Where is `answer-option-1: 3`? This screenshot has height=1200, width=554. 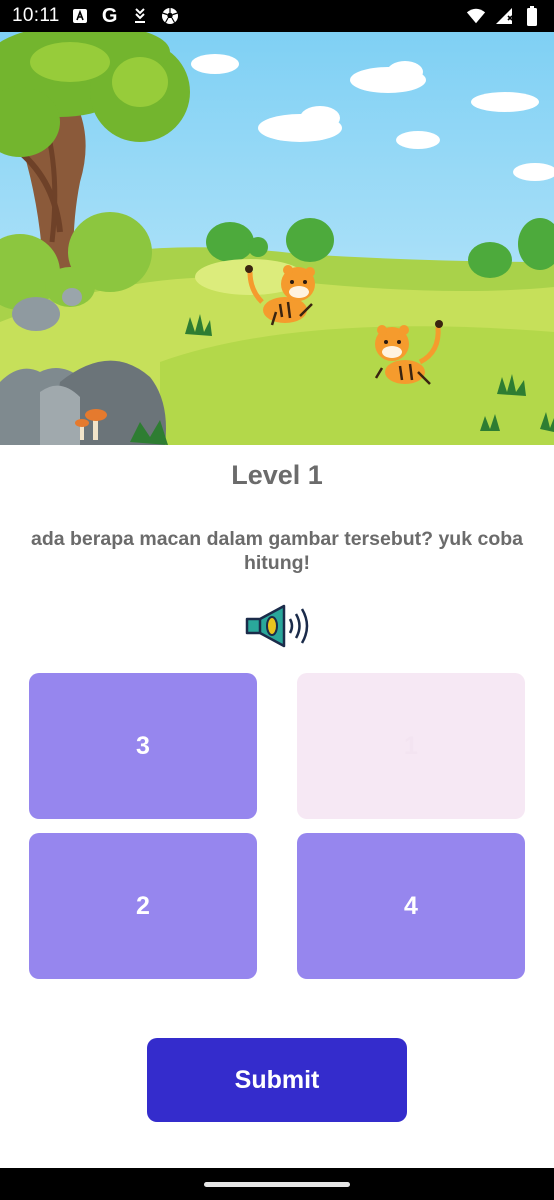 answer-option-1: 3 is located at coordinates (143, 746).